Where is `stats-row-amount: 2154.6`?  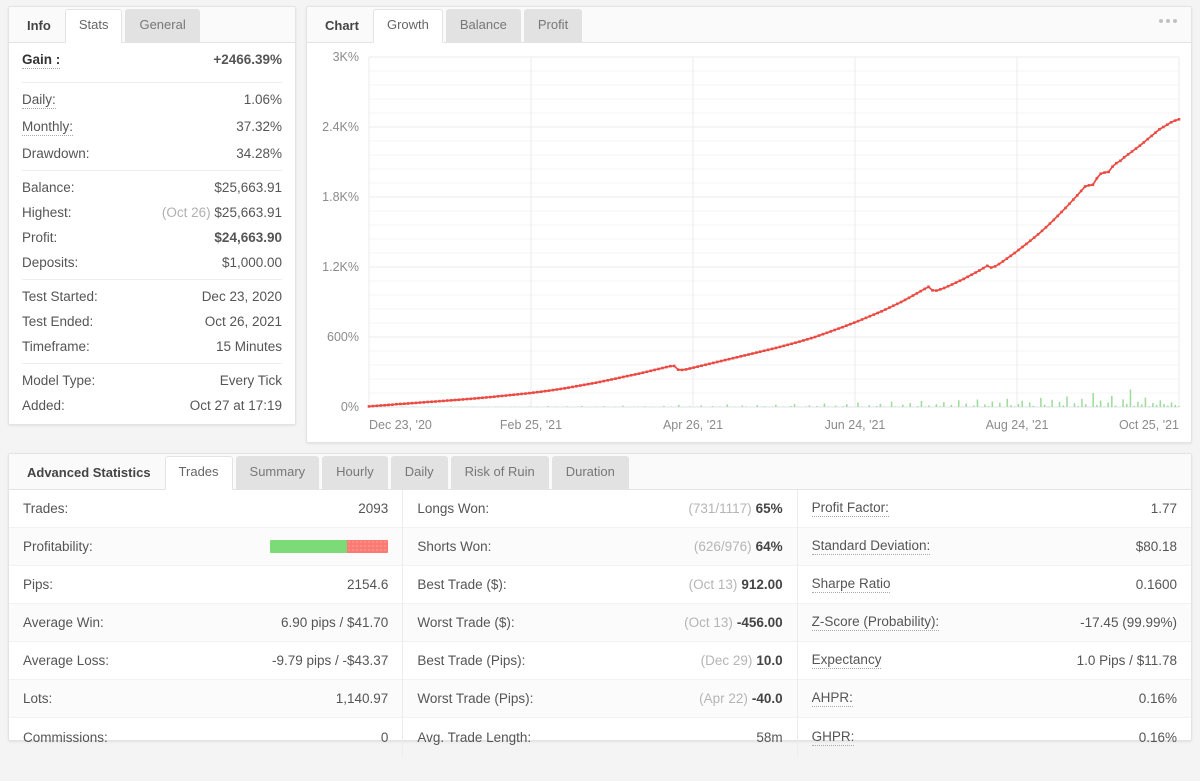 stats-row-amount: 2154.6 is located at coordinates (368, 584).